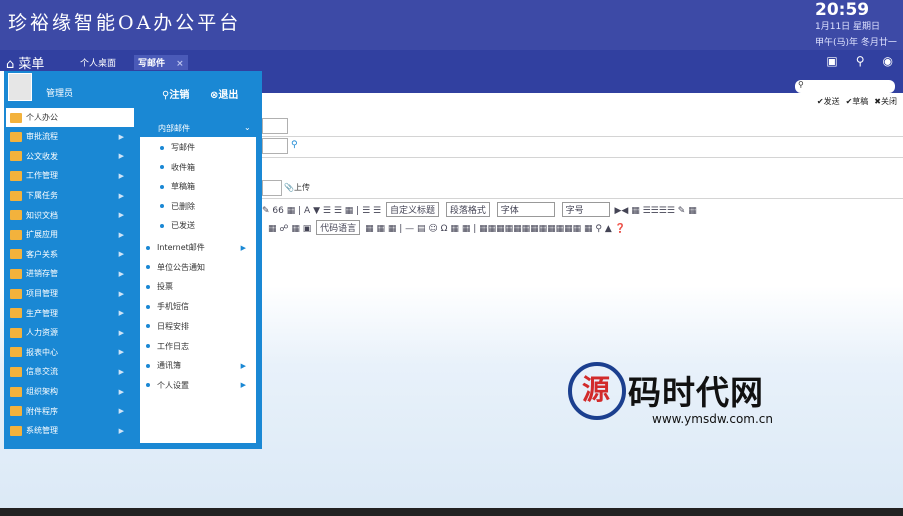  What do you see at coordinates (70, 294) in the screenshot?
I see `sidebar-item: 项目管理 ▶` at bounding box center [70, 294].